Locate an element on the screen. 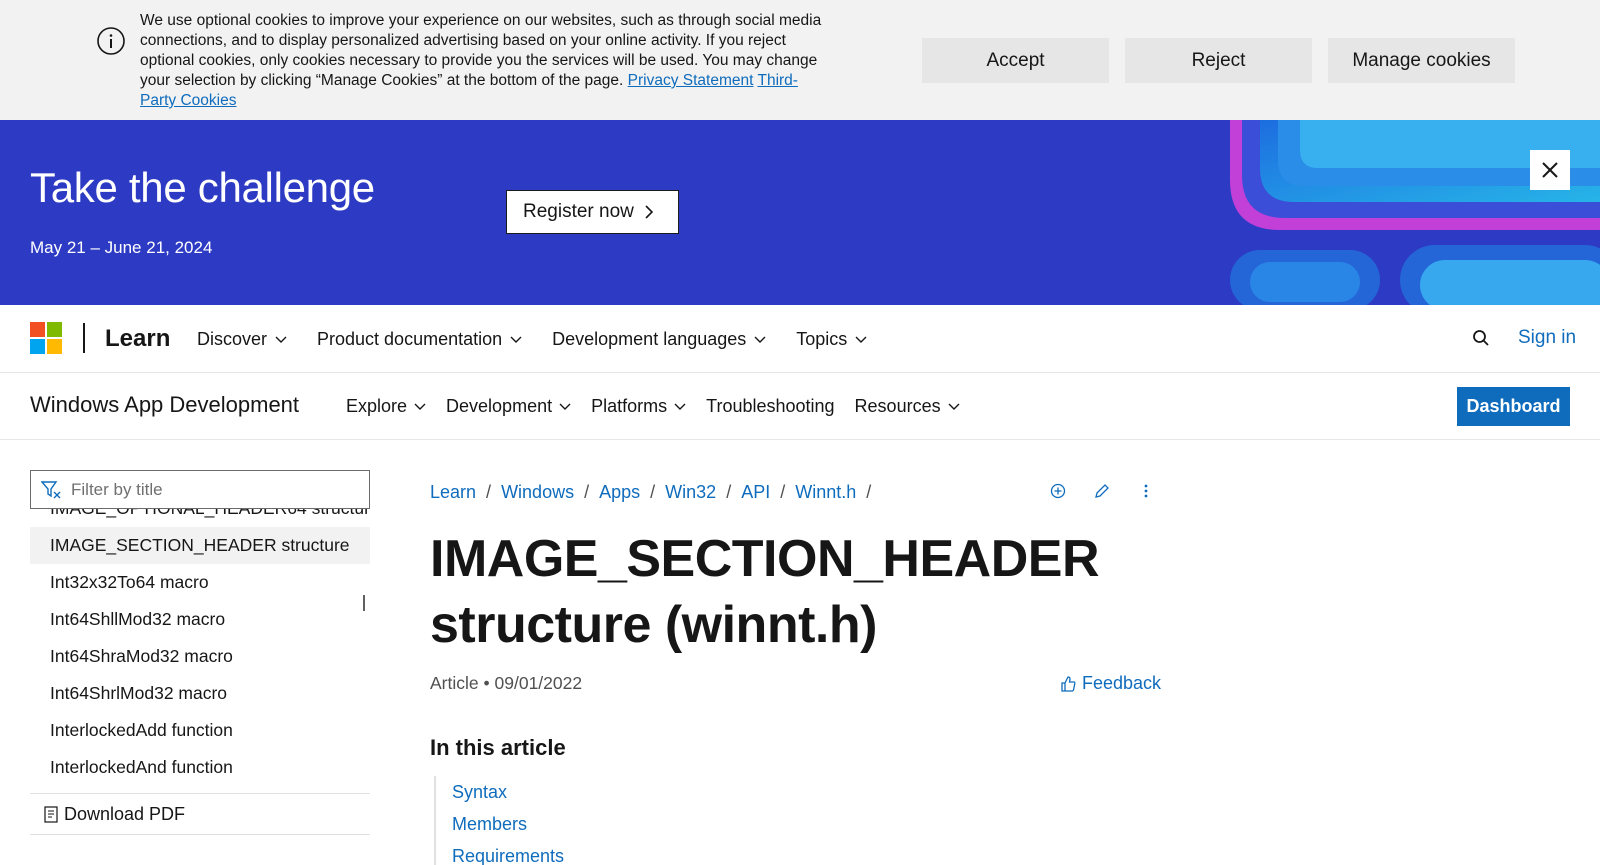  article-meta: Article • 09/01/2022 is located at coordinates (506, 683).